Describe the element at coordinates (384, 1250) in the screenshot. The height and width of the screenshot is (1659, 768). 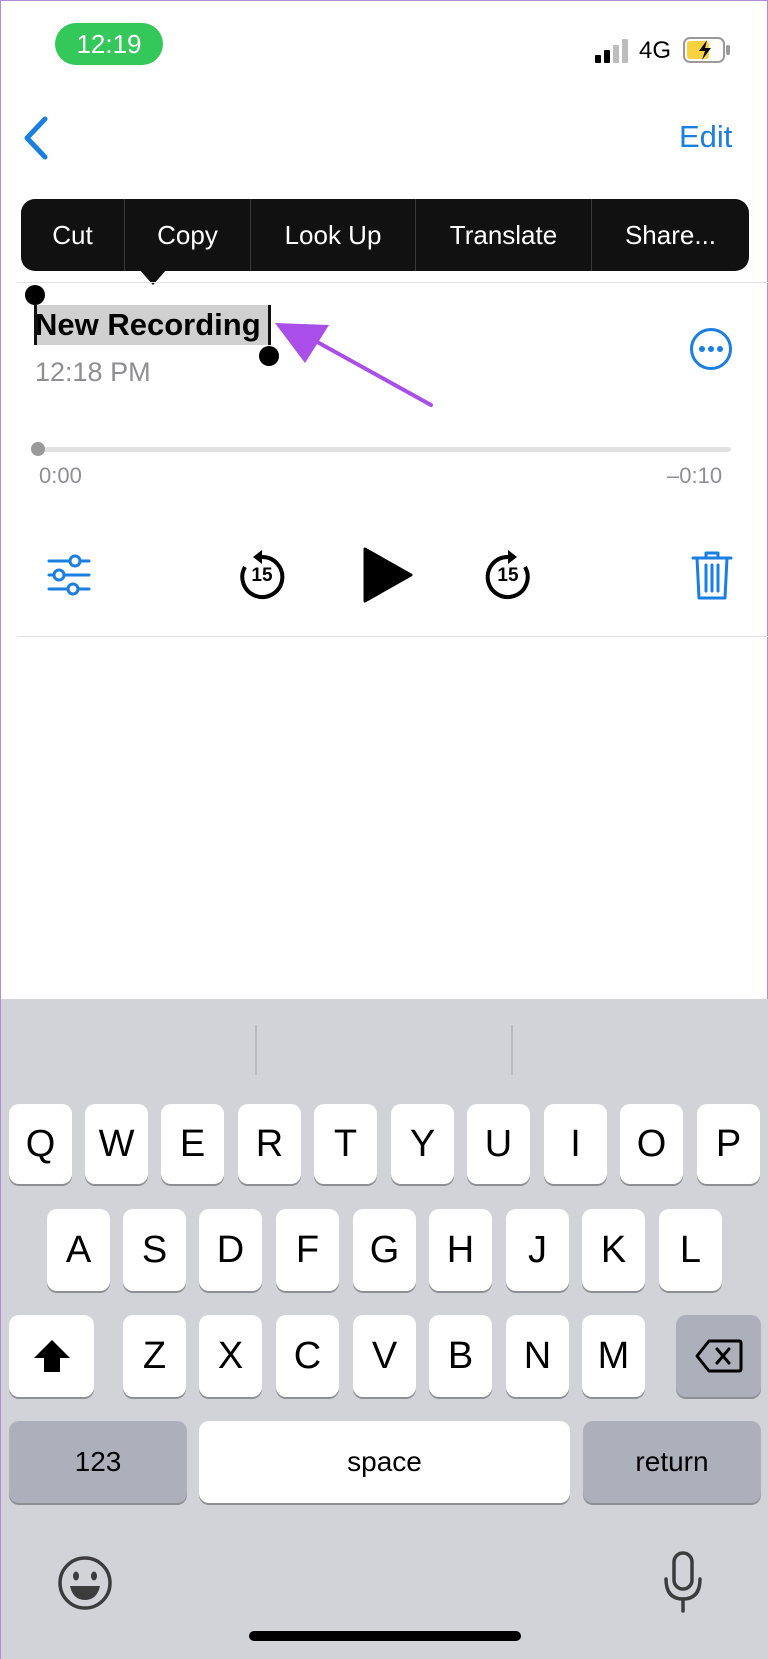
I see `key-g: G` at that location.